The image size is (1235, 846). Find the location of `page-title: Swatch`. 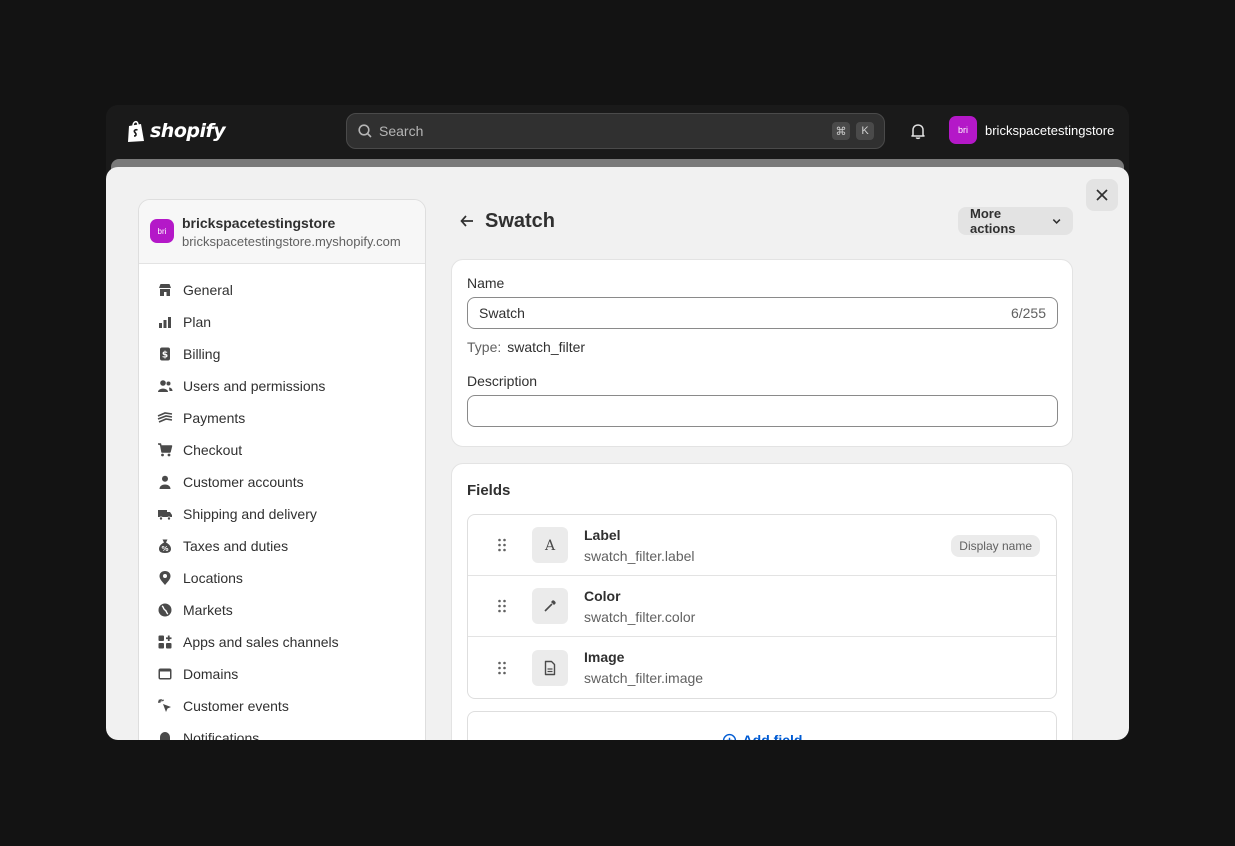

page-title: Swatch is located at coordinates (520, 220).